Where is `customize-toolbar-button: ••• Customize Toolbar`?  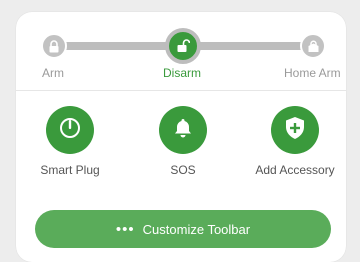 customize-toolbar-button: ••• Customize Toolbar is located at coordinates (183, 229).